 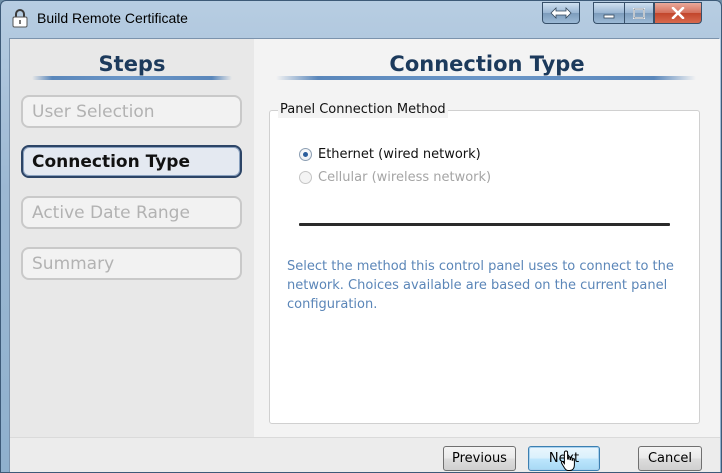 I want to click on minimize-icon, so click(x=609, y=13).